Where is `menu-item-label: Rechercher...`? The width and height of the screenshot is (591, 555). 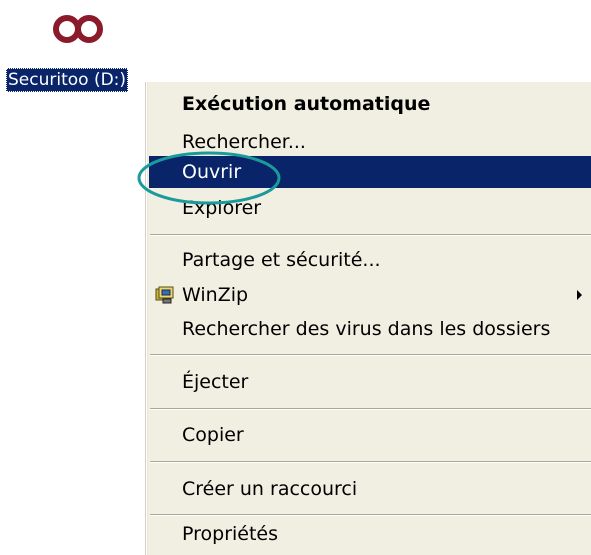 menu-item-label: Rechercher... is located at coordinates (244, 142).